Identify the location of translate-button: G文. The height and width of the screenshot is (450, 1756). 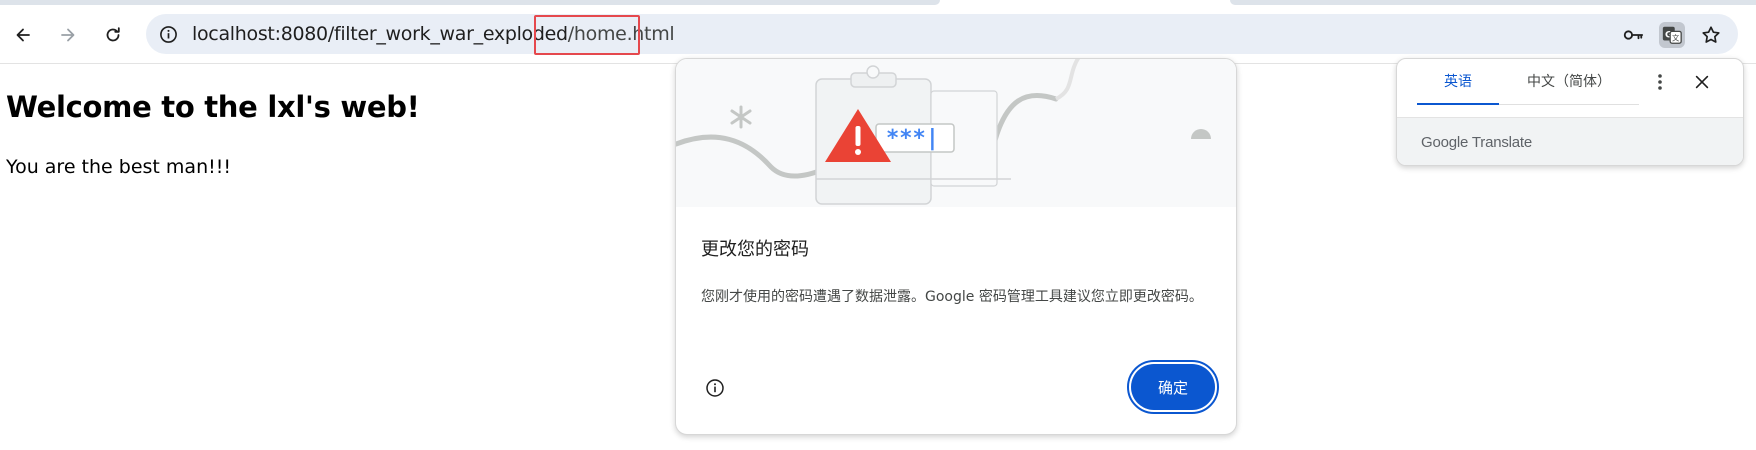
(1672, 35).